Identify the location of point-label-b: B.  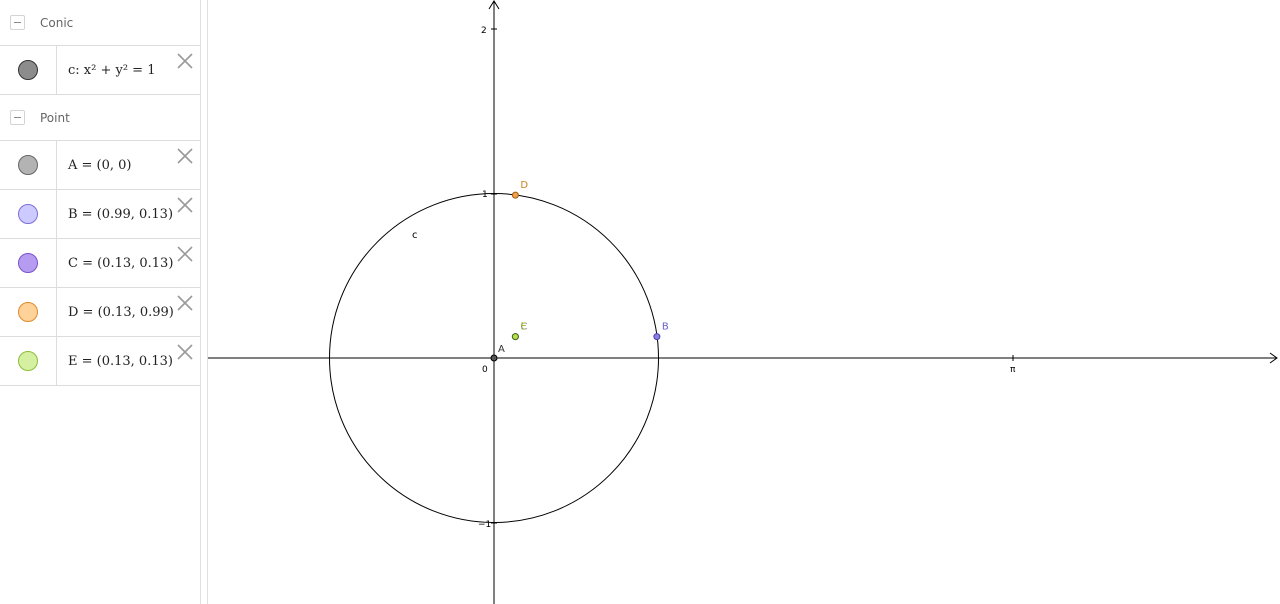
(665, 327).